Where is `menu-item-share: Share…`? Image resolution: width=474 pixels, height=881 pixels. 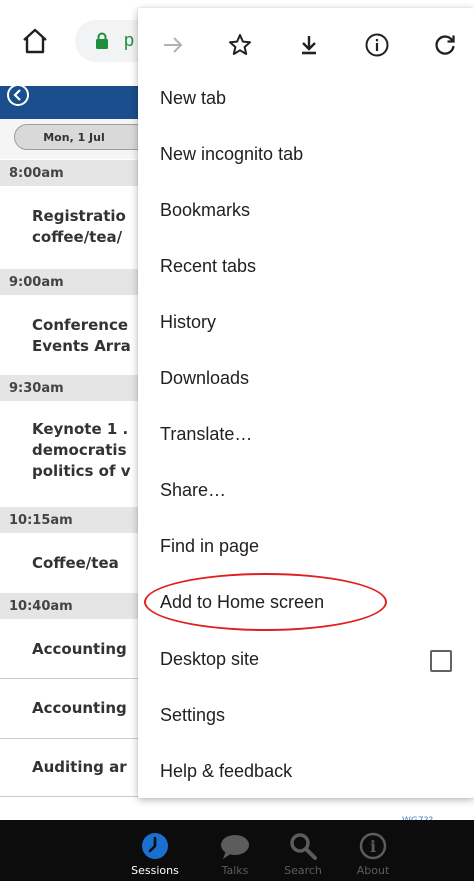
menu-item-share: Share… is located at coordinates (306, 490).